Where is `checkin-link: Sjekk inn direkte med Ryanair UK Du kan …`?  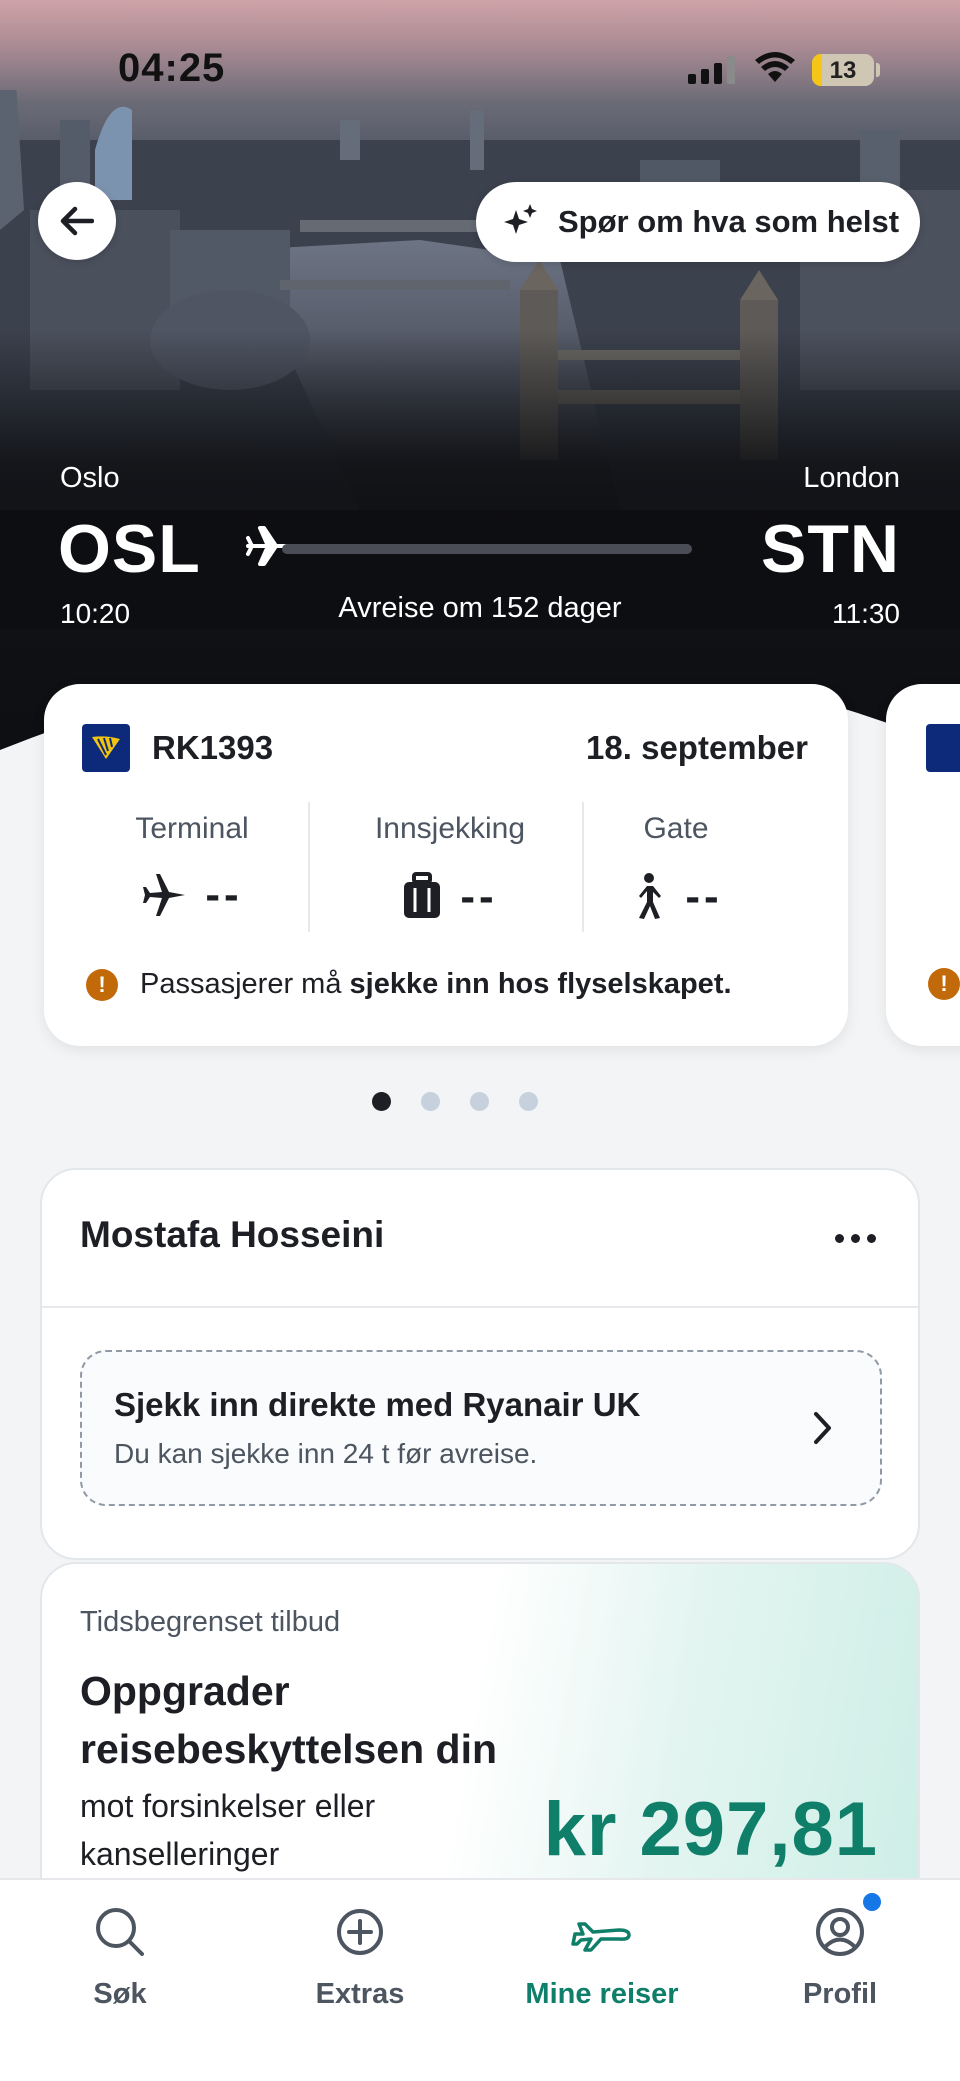 checkin-link: Sjekk inn direkte med Ryanair UK Du kan … is located at coordinates (481, 1428).